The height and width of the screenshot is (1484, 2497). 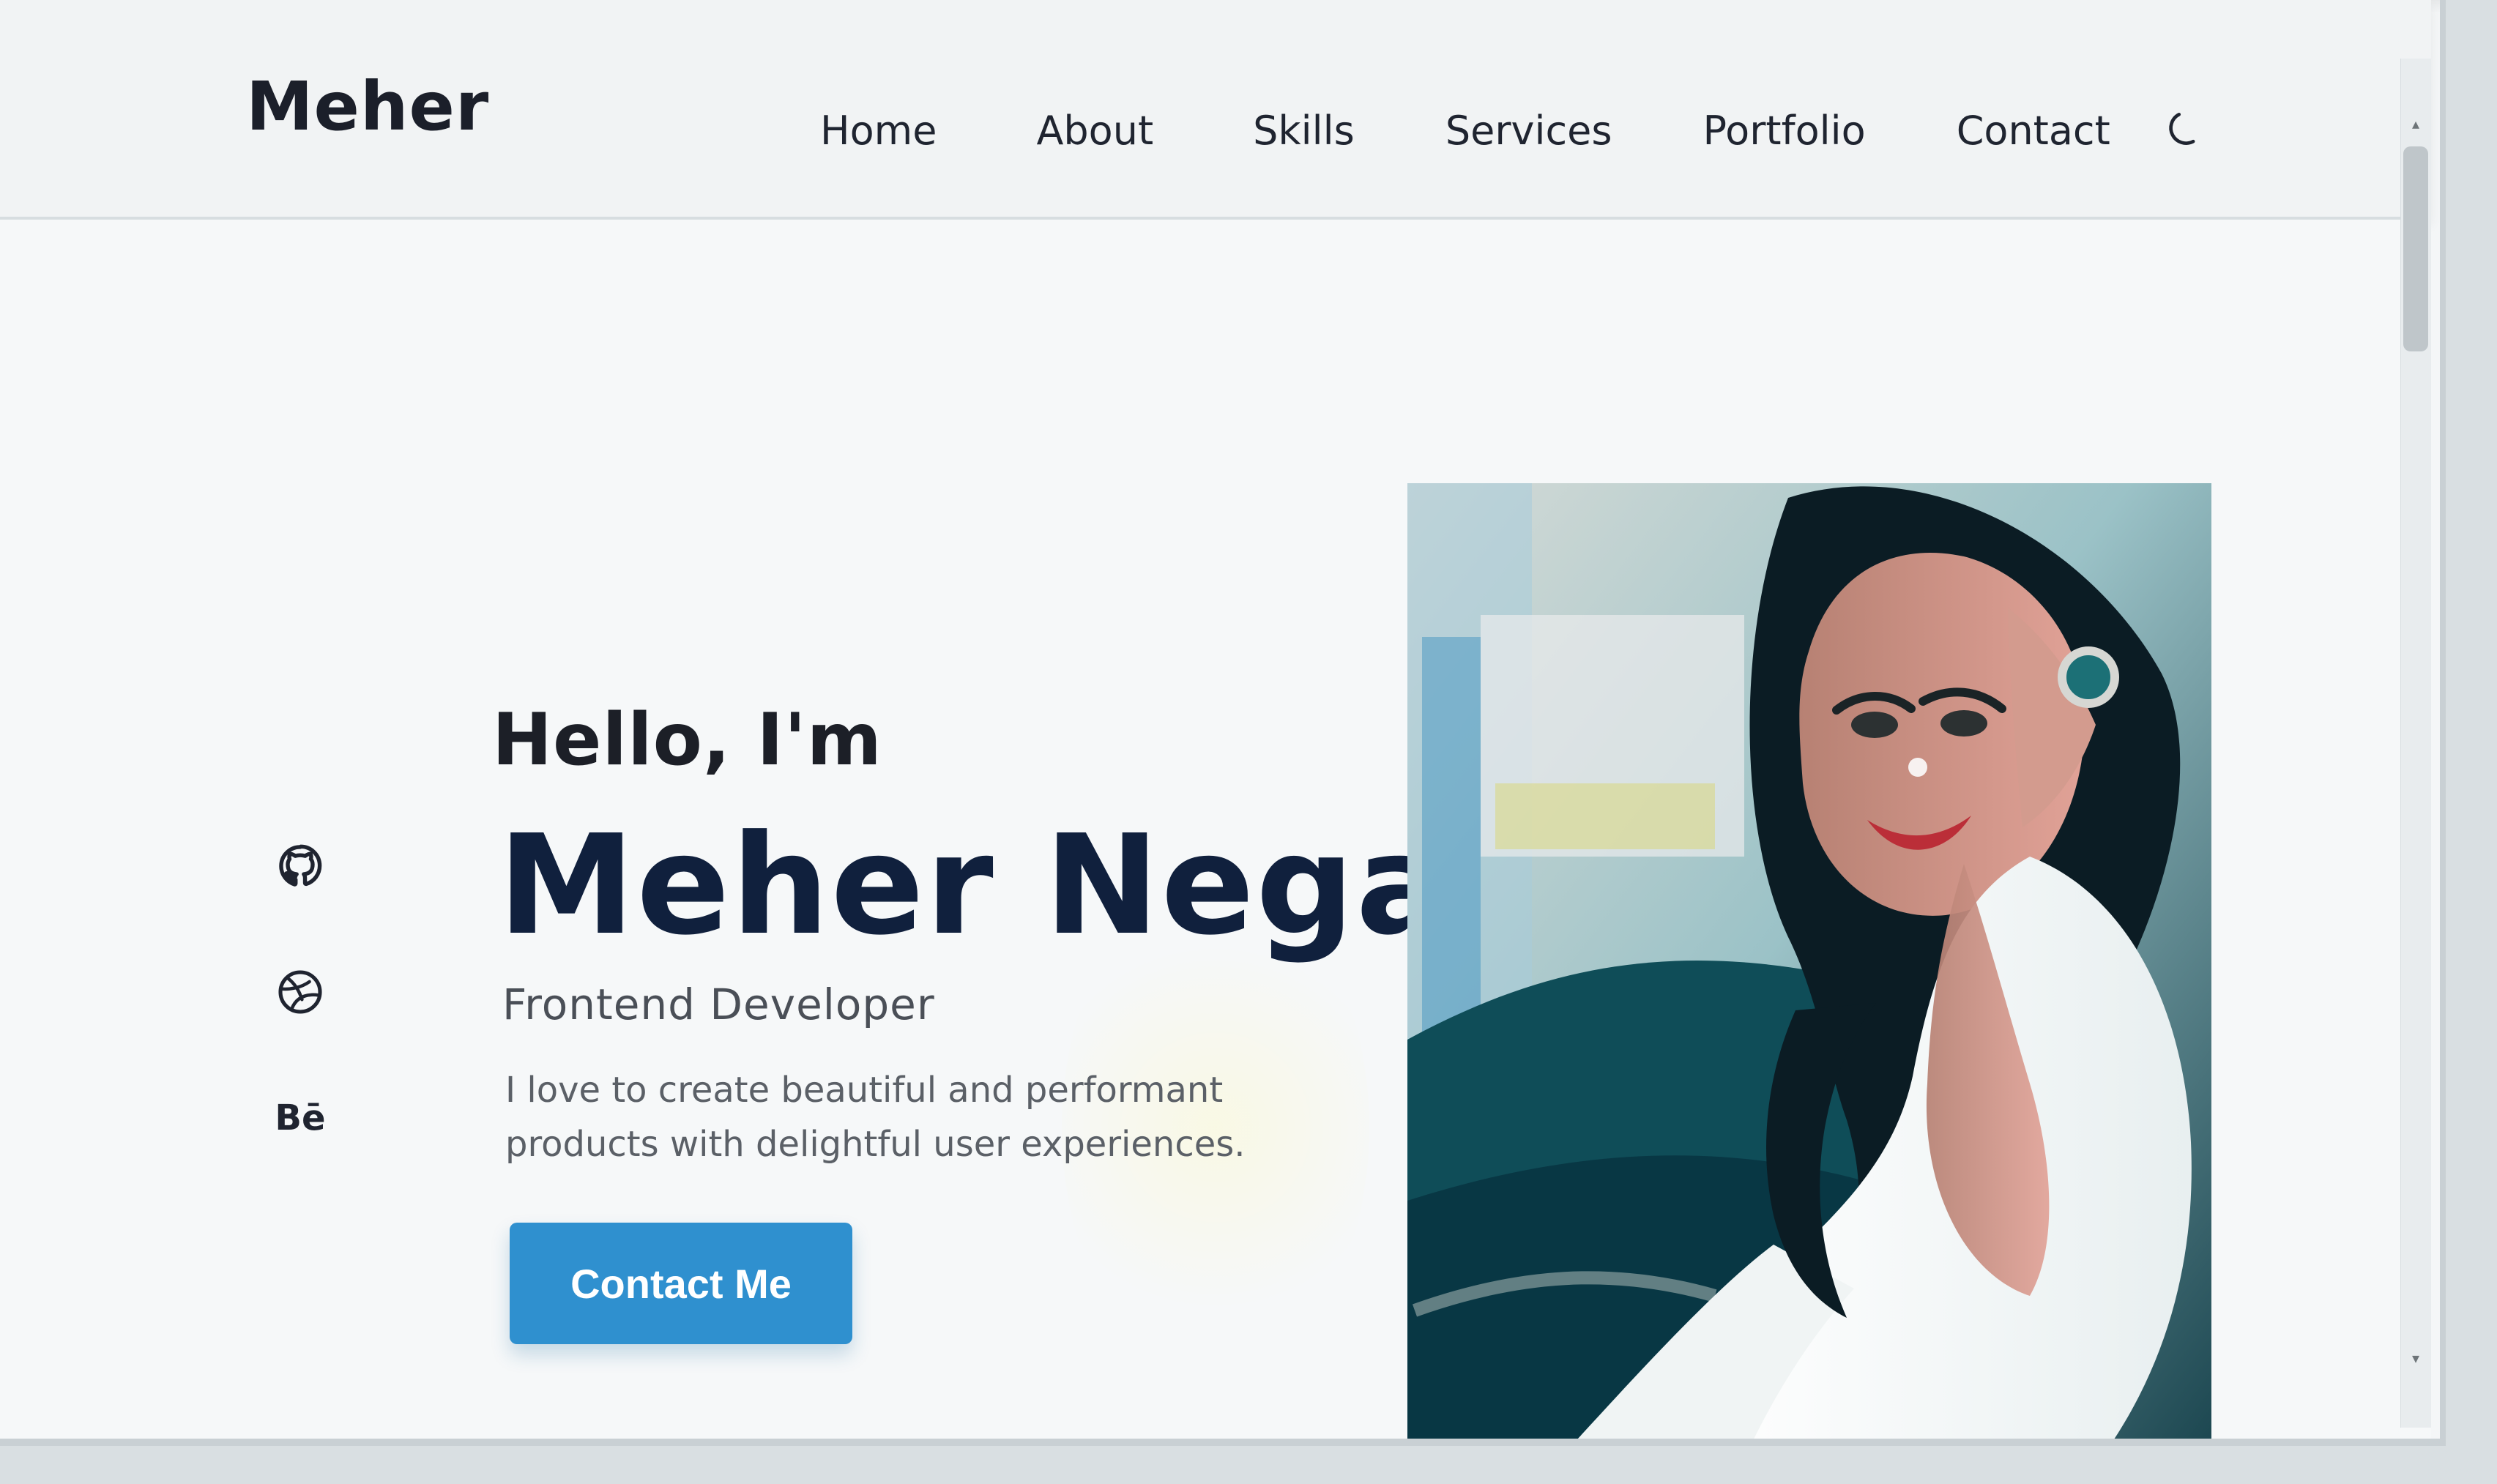 What do you see at coordinates (1784, 131) in the screenshot?
I see `nav-portfolio: Portfolio` at bounding box center [1784, 131].